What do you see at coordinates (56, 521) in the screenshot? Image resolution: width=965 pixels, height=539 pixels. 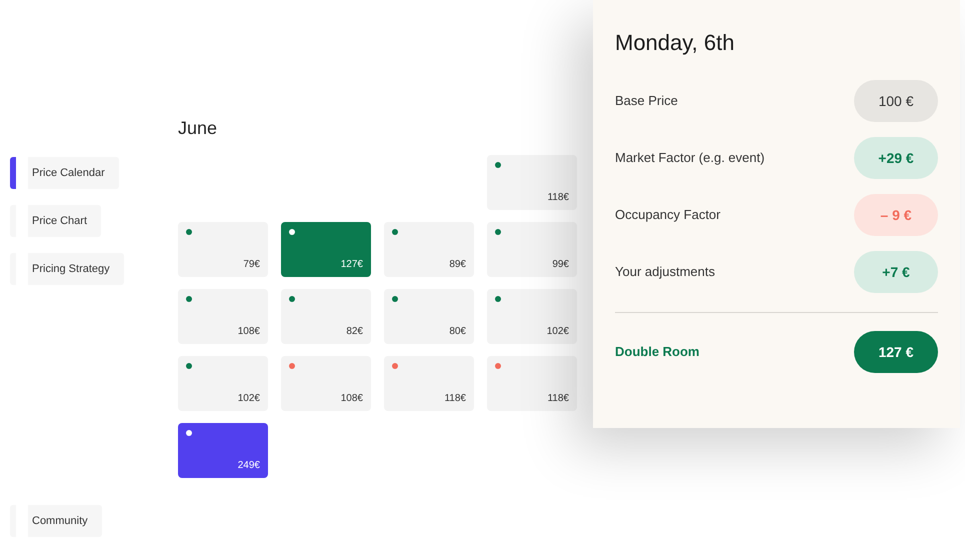 I see `sidebar-item: Community` at bounding box center [56, 521].